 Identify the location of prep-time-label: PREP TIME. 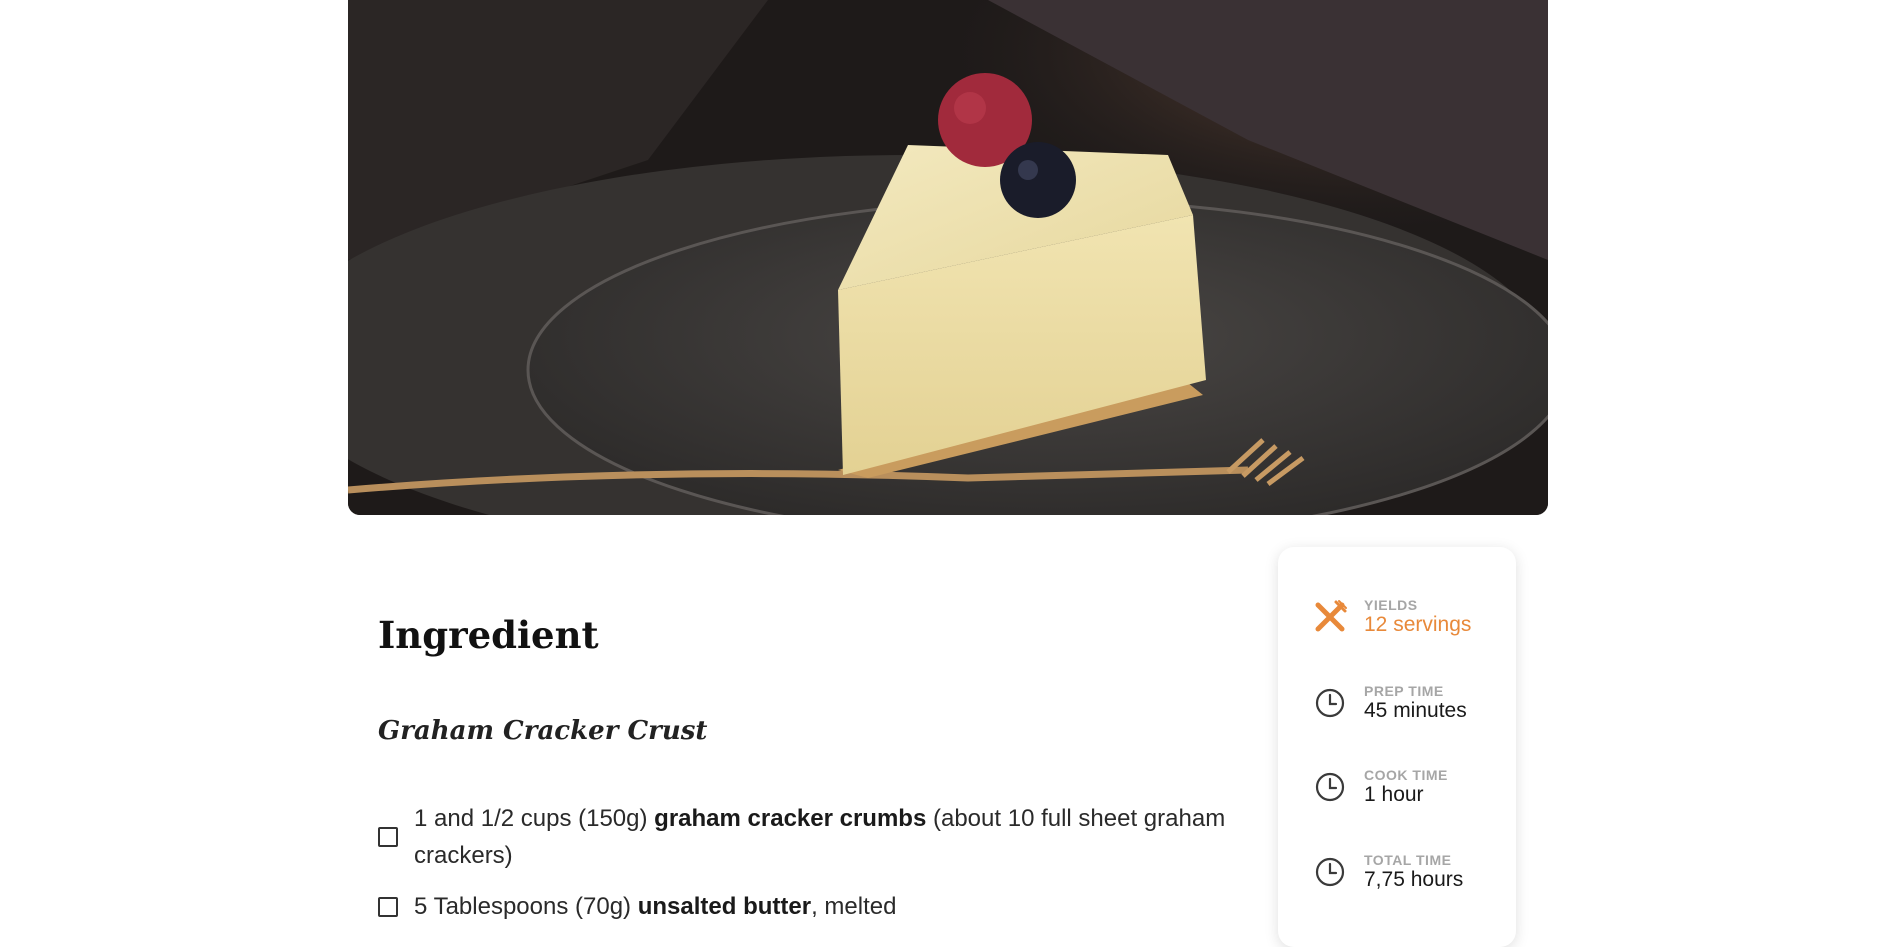
(1404, 691).